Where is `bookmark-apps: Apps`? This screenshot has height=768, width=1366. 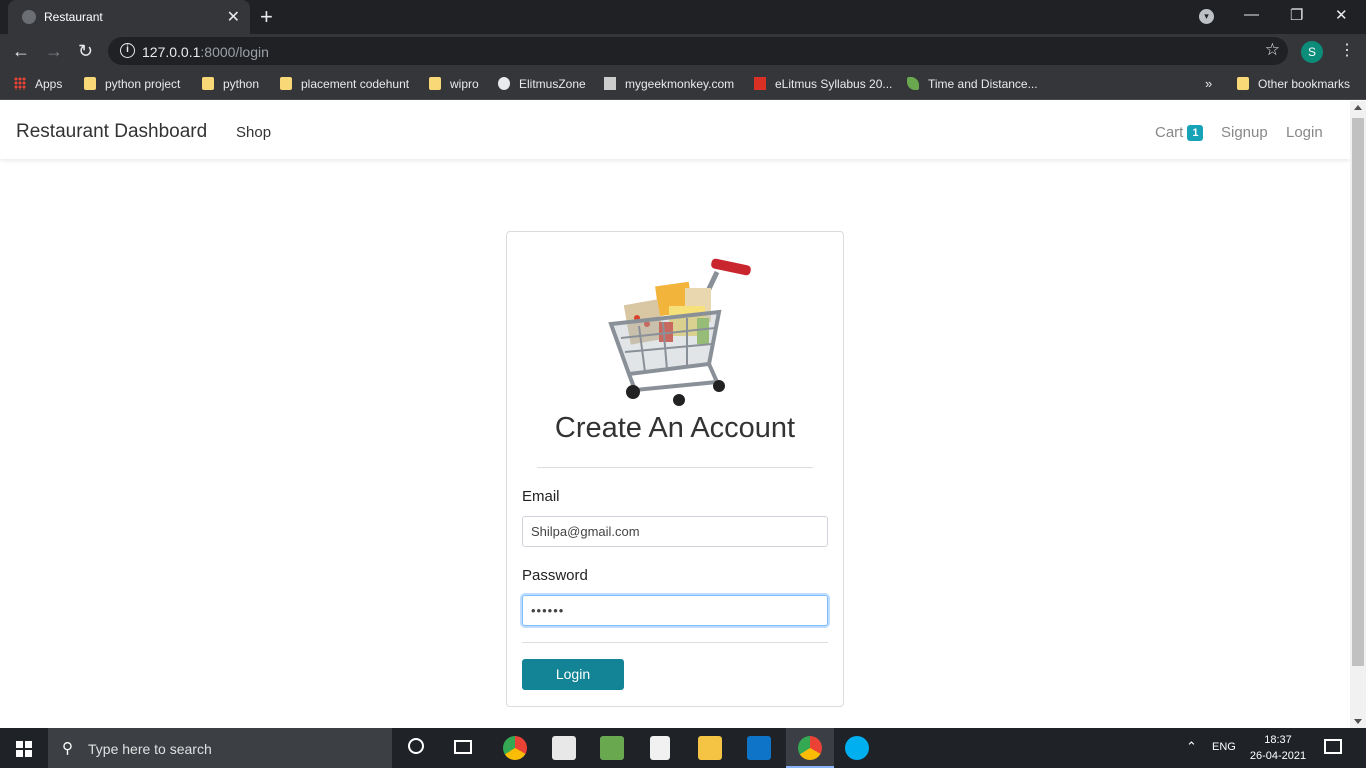 bookmark-apps: Apps is located at coordinates (38, 84).